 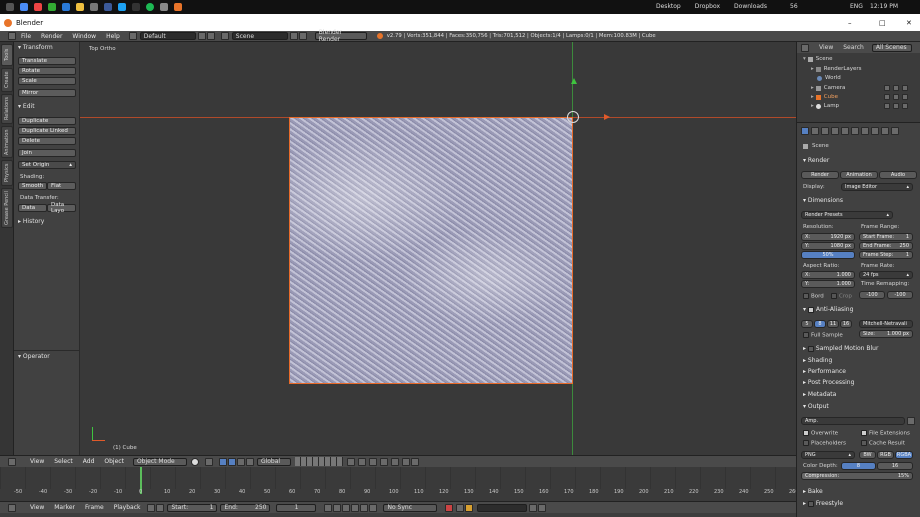 What do you see at coordinates (867, 455) in the screenshot?
I see `color-mode-bw: BW` at bounding box center [867, 455].